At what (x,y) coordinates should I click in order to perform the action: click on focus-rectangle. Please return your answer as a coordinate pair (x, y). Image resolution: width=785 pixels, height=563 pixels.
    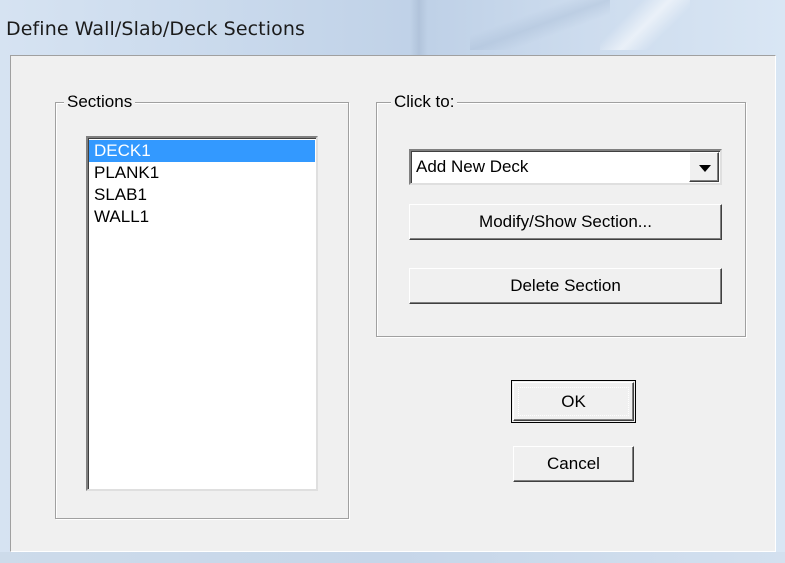
    Looking at the image, I should click on (573, 401).